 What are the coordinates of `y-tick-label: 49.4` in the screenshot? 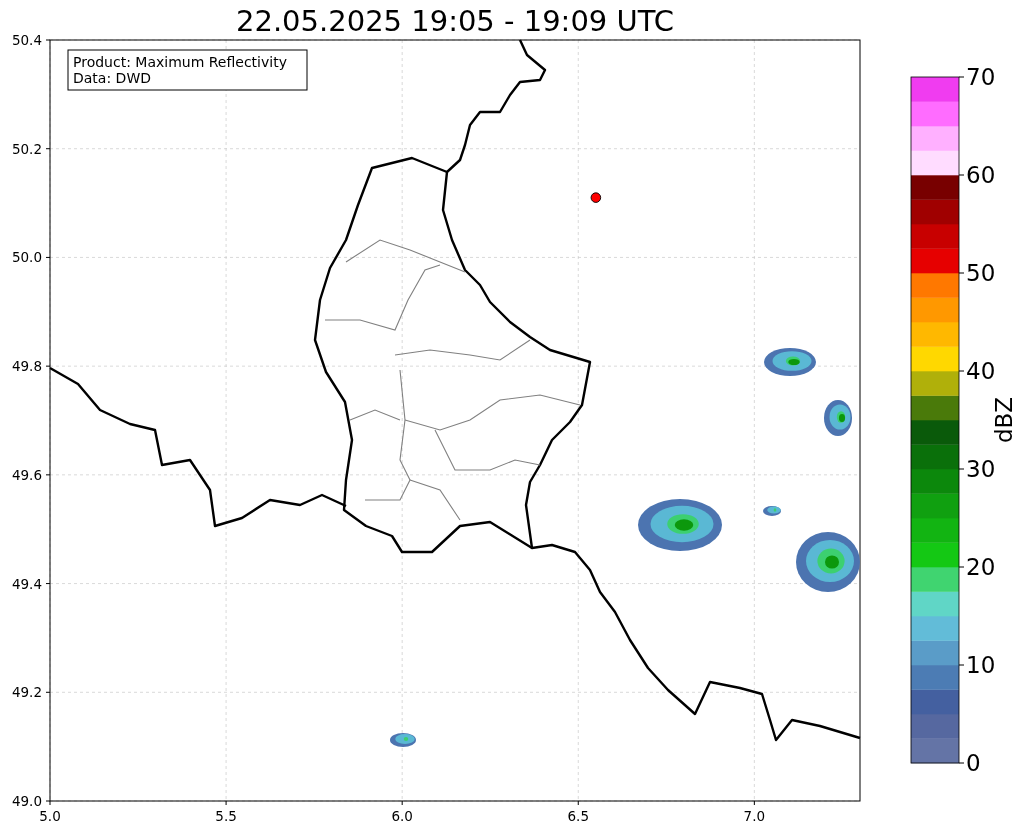 It's located at (26, 583).